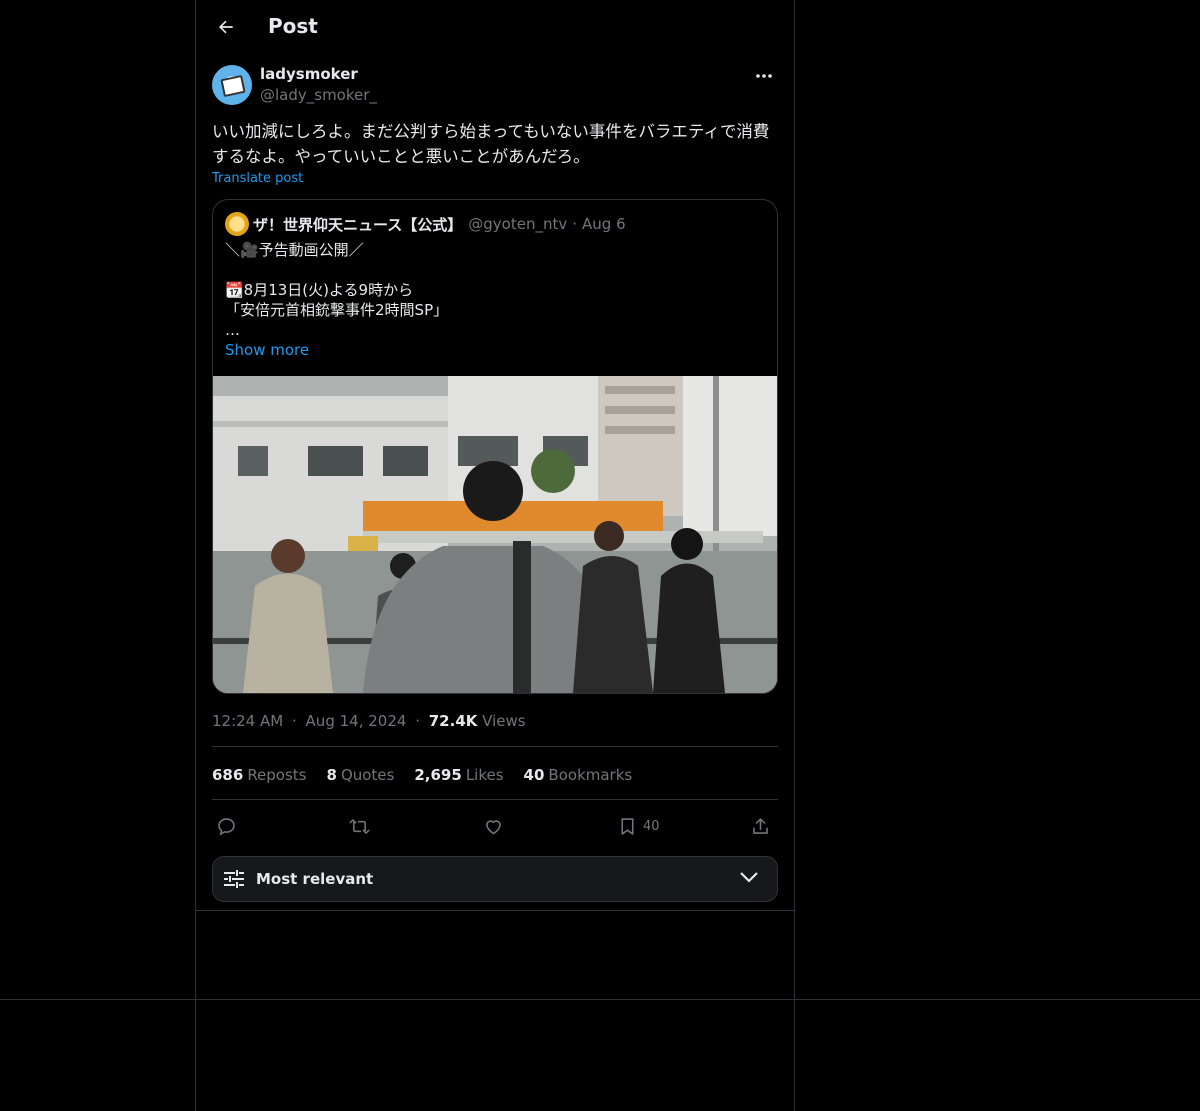 The height and width of the screenshot is (1111, 1200). Describe the element at coordinates (356, 721) in the screenshot. I see `post-date: Aug 14, 2024` at that location.